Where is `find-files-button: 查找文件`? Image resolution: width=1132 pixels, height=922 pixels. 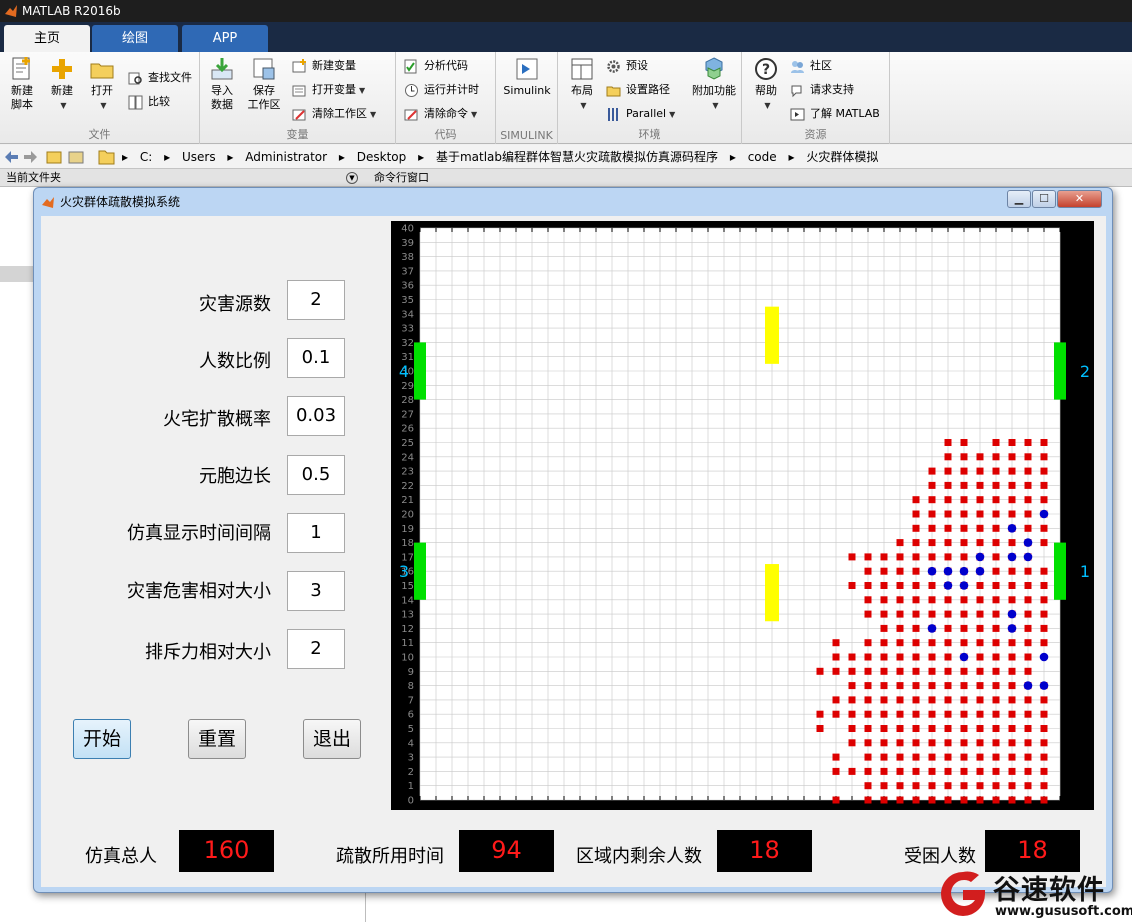
find-files-button: 查找文件 is located at coordinates (160, 78).